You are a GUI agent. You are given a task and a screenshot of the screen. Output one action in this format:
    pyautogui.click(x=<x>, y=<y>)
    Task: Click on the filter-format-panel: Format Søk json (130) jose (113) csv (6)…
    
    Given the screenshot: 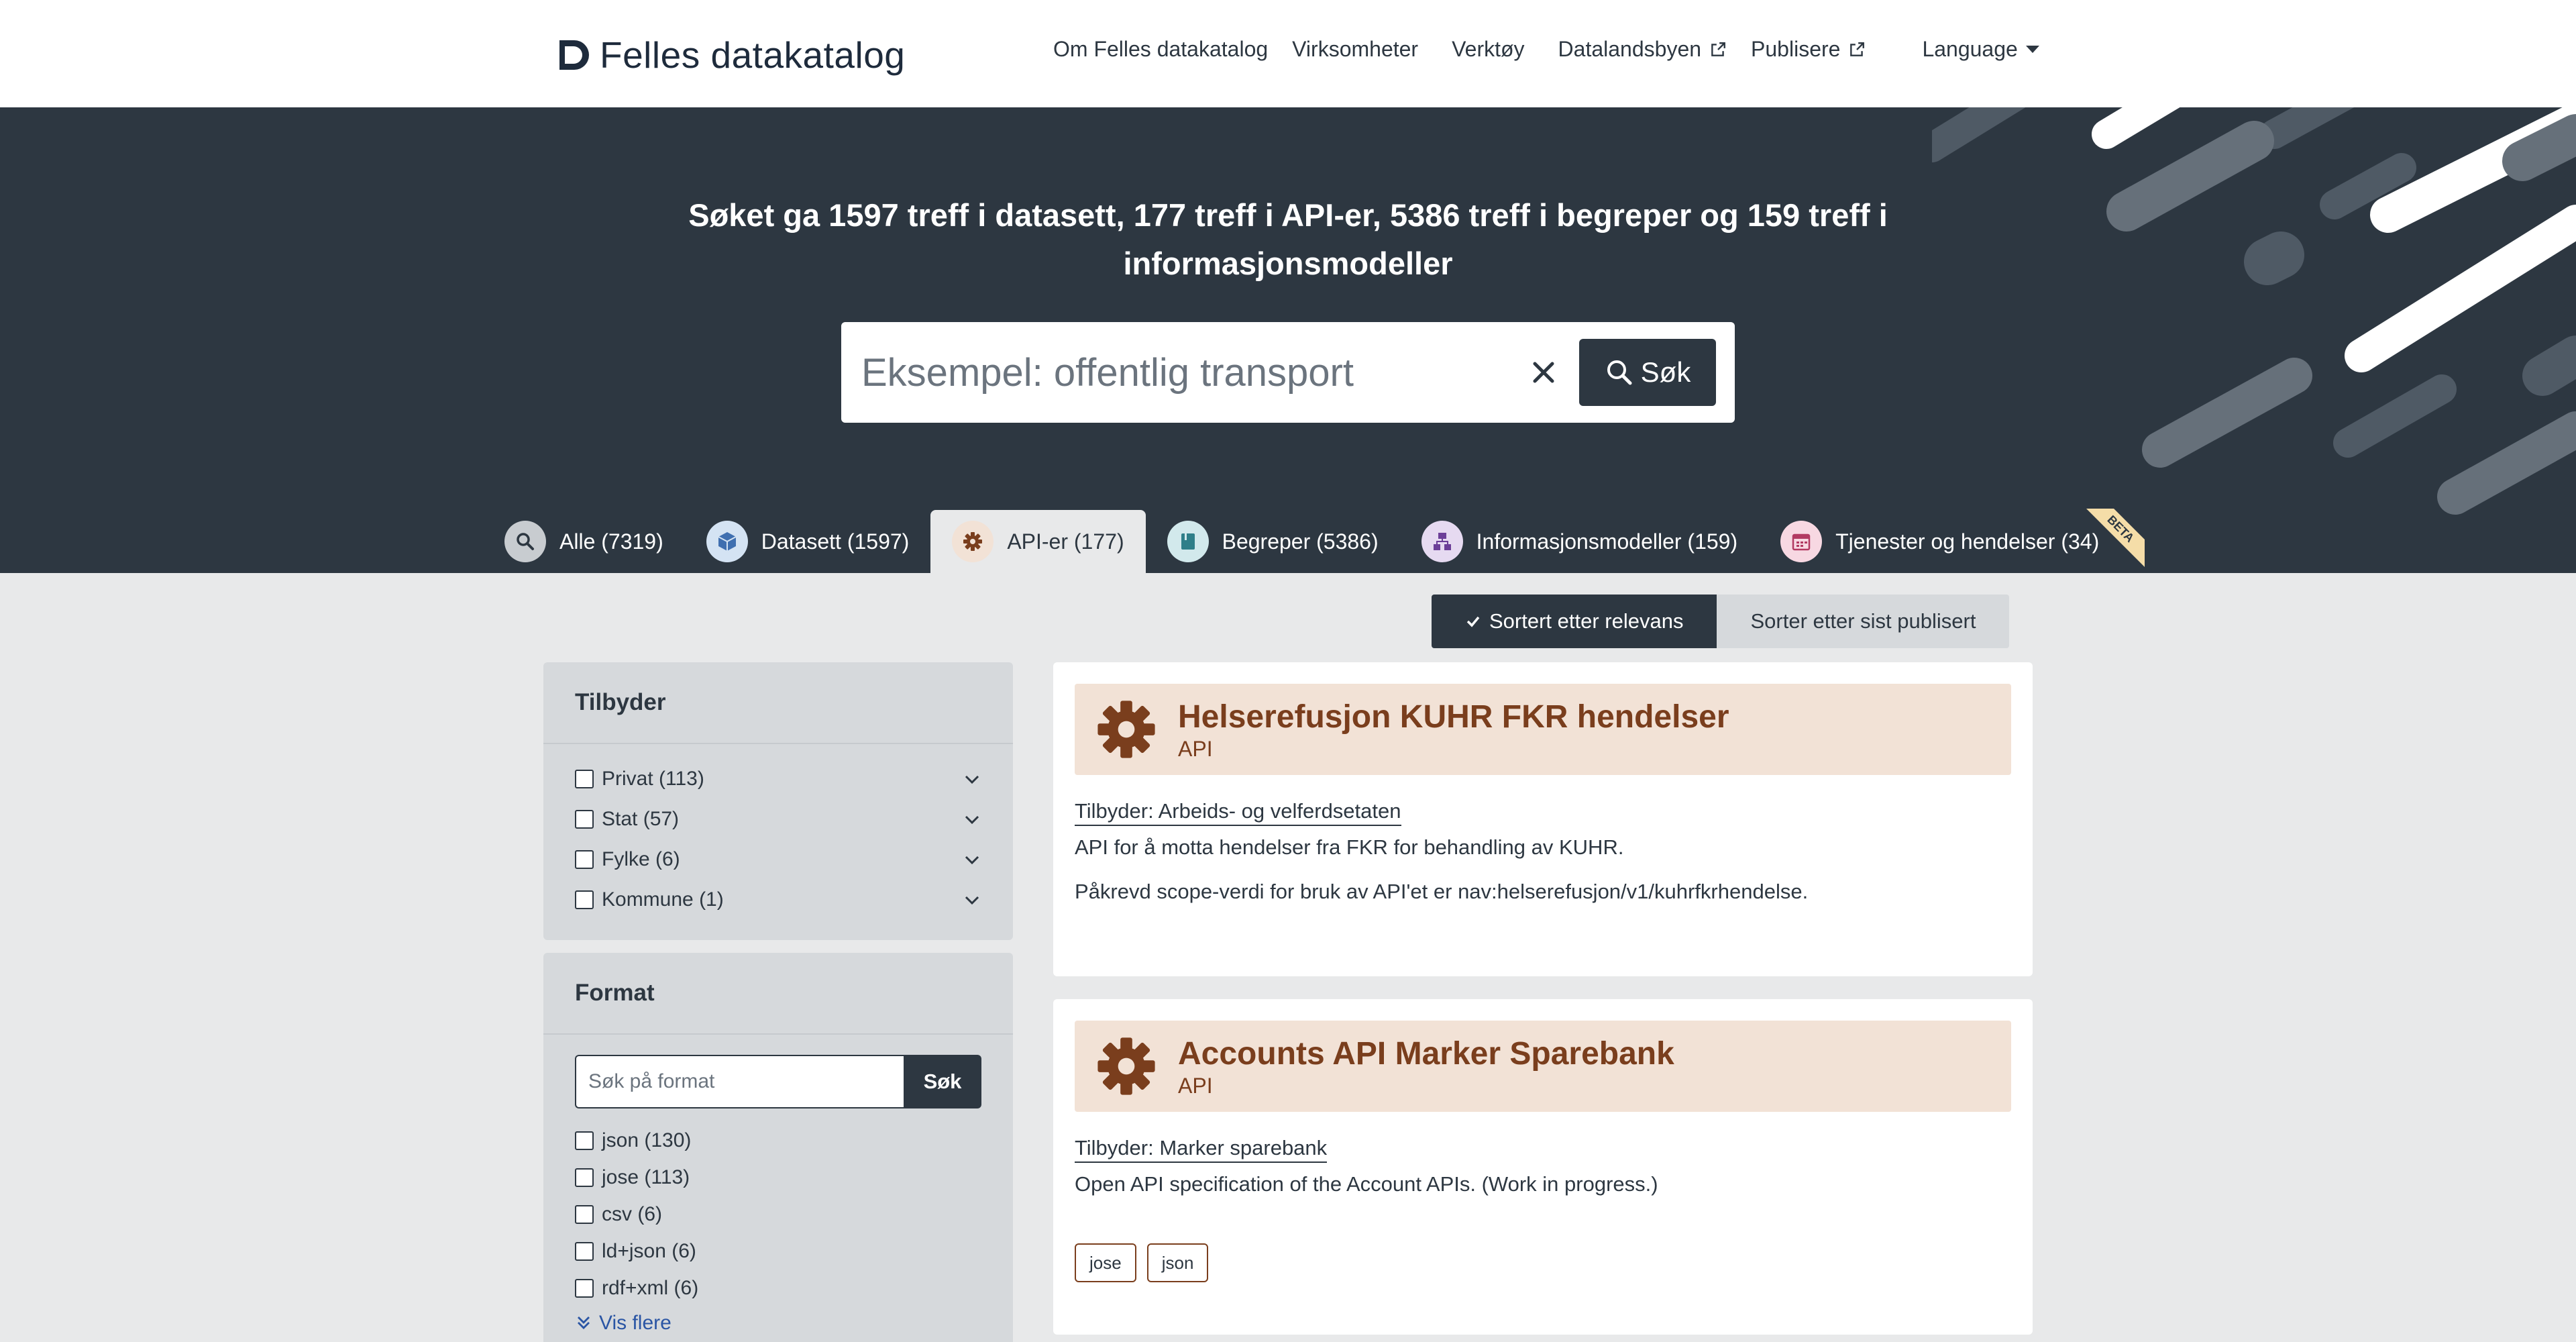 What is the action you would take?
    pyautogui.click(x=778, y=1148)
    